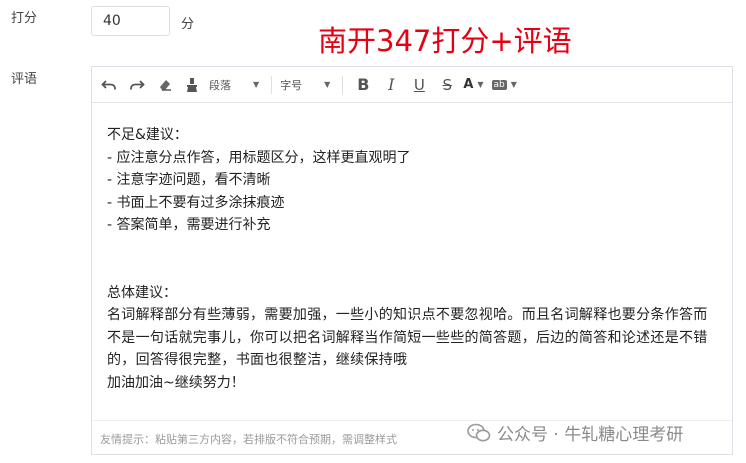 The width and height of the screenshot is (746, 463). Describe the element at coordinates (499, 84) in the screenshot. I see `bg-color-icon: ab` at that location.